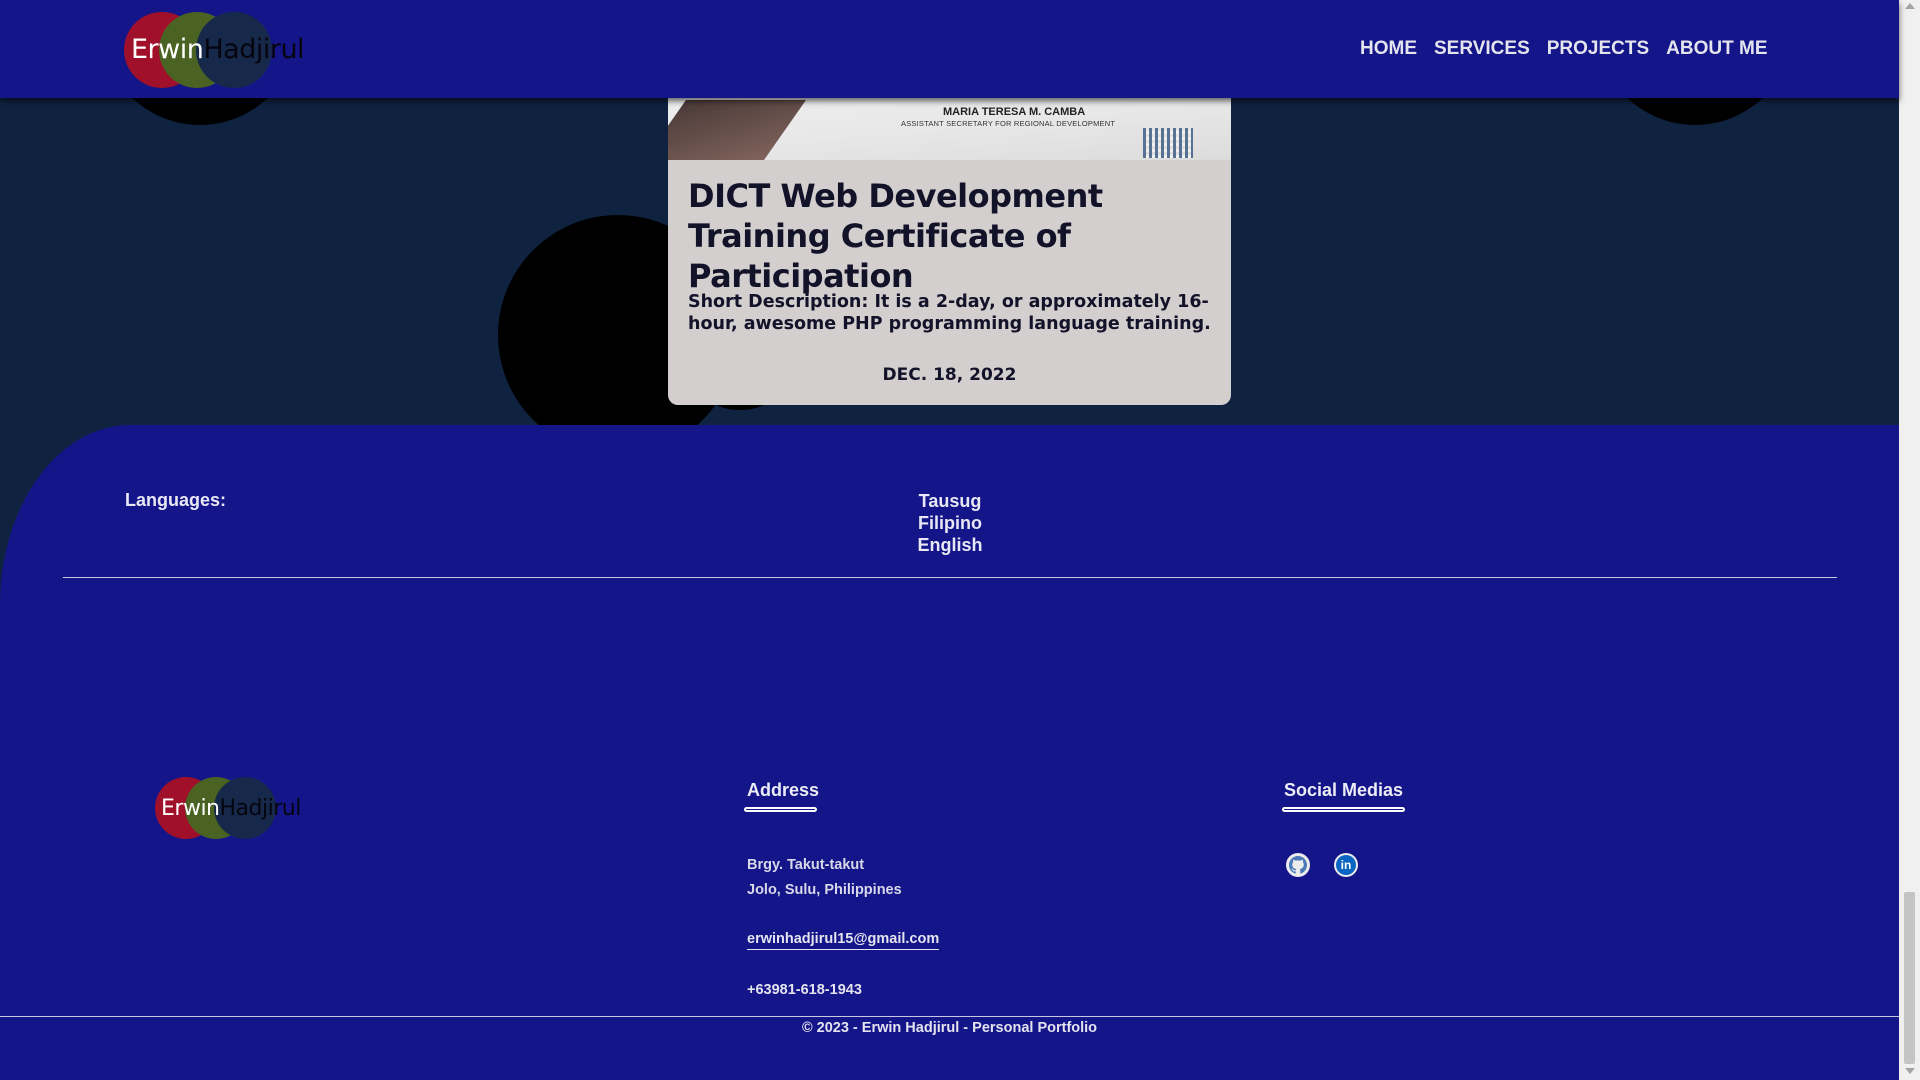 Image resolution: width=1920 pixels, height=1080 pixels. Describe the element at coordinates (1388, 49) in the screenshot. I see `nav-home: HOME` at that location.